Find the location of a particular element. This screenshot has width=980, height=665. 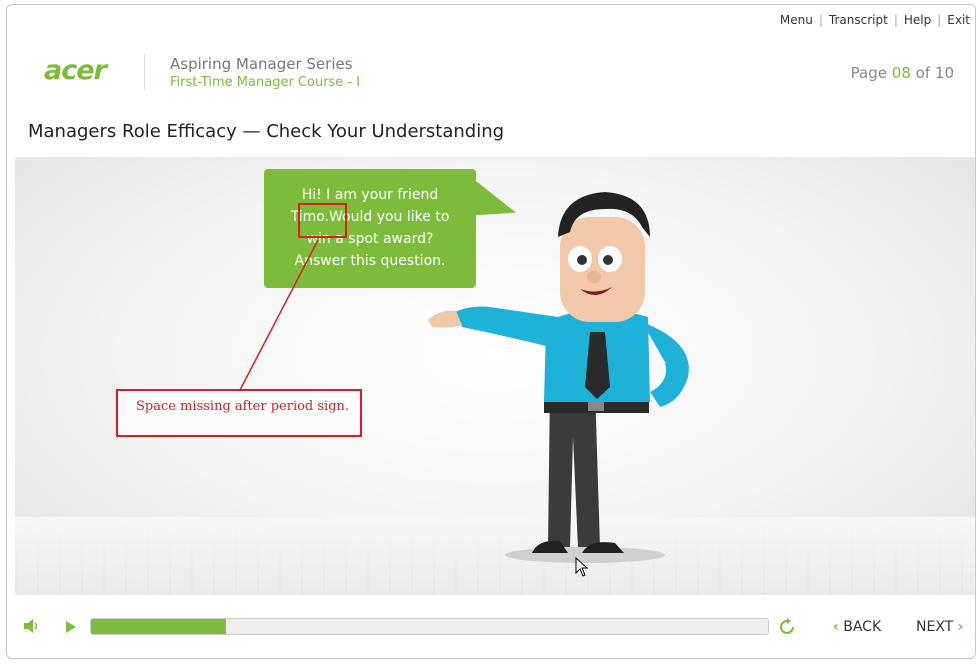

progress-bar is located at coordinates (429, 626).